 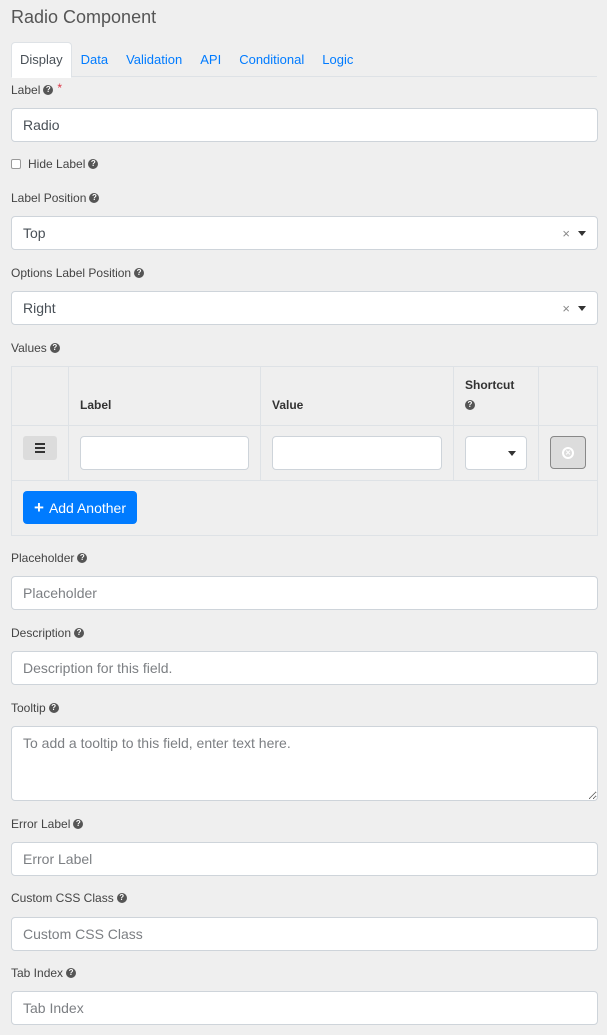 What do you see at coordinates (40, 448) in the screenshot?
I see `drag-handle-icon` at bounding box center [40, 448].